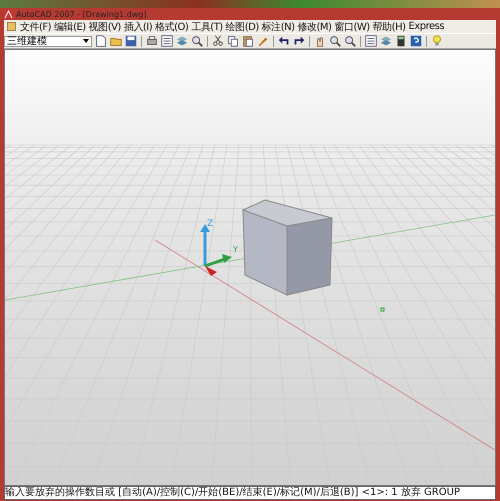 This screenshot has width=500, height=501. Describe the element at coordinates (248, 41) in the screenshot. I see `paste-icon` at that location.